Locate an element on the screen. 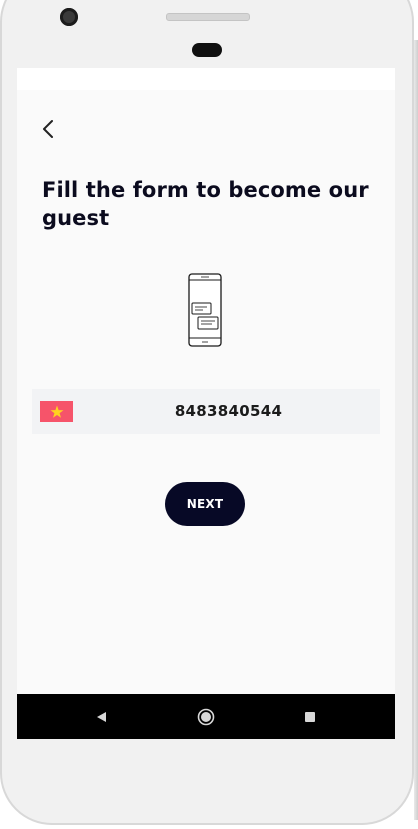 Image resolution: width=418 pixels, height=829 pixels. nav-home-button is located at coordinates (206, 716).